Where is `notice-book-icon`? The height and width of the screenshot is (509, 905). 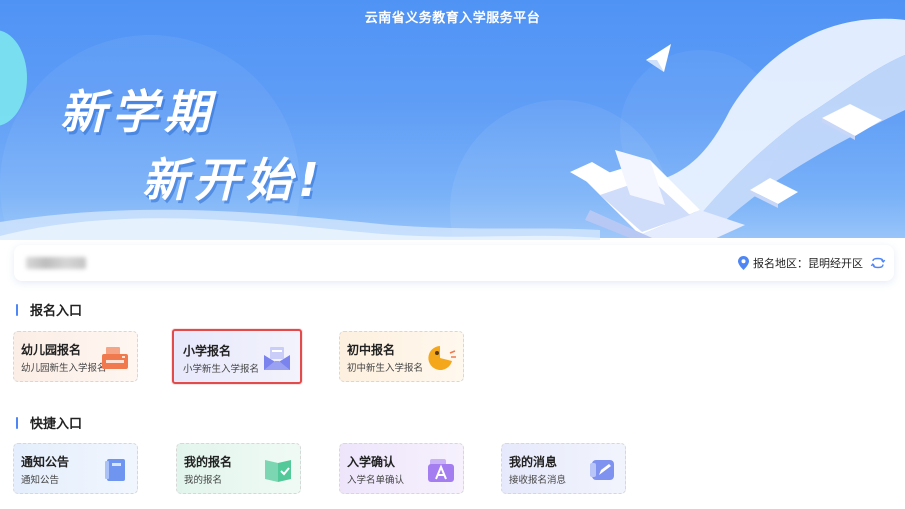
notice-book-icon is located at coordinates (115, 470).